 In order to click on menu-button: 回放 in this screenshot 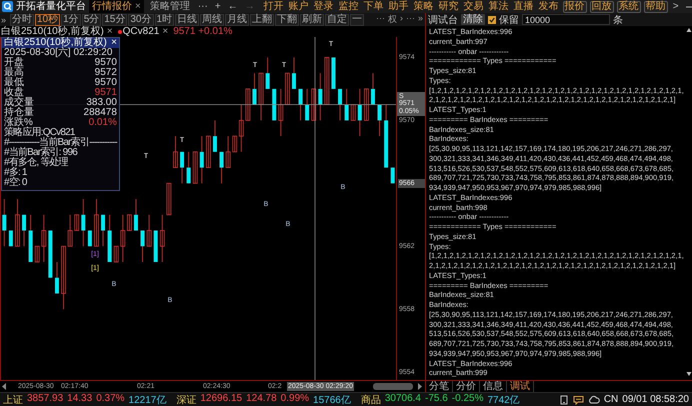, I will do `click(602, 6)`.